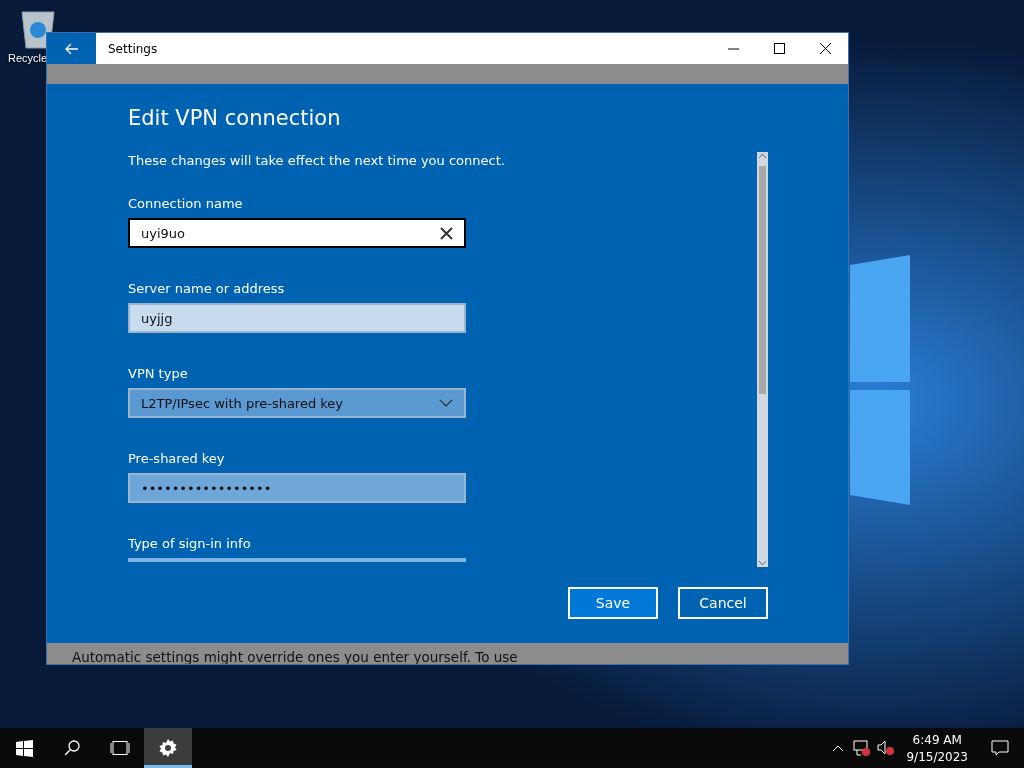 This screenshot has height=768, width=1024. What do you see at coordinates (297, 318) in the screenshot?
I see `input-field: uyjjg` at bounding box center [297, 318].